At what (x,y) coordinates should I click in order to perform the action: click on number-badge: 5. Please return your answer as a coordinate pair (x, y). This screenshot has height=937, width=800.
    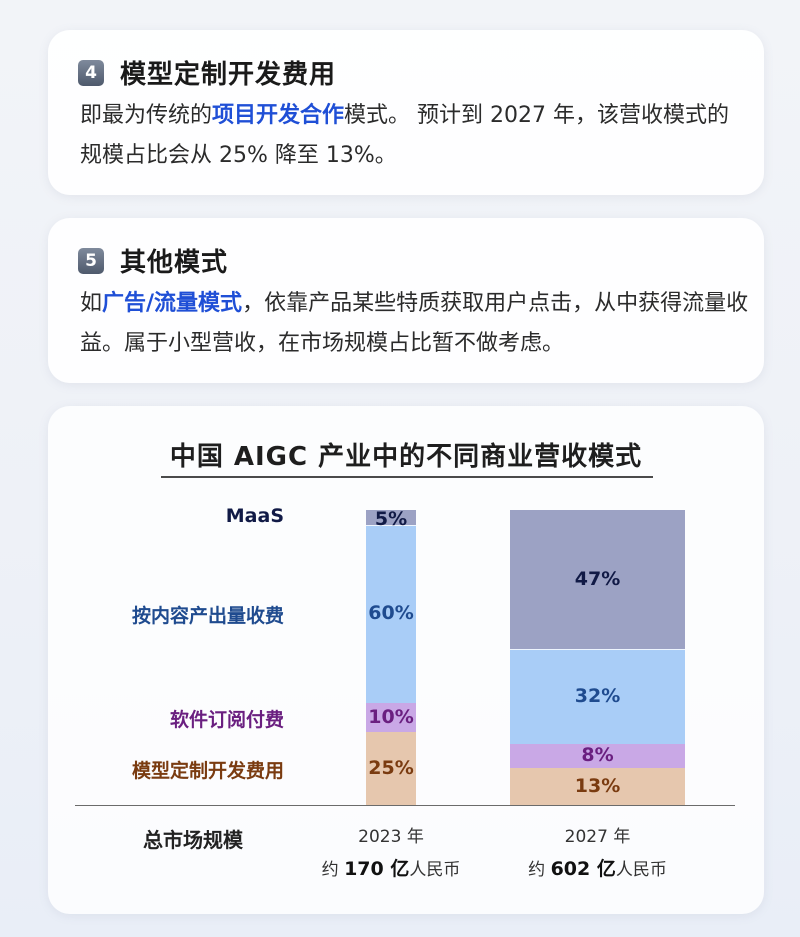
    Looking at the image, I should click on (91, 260).